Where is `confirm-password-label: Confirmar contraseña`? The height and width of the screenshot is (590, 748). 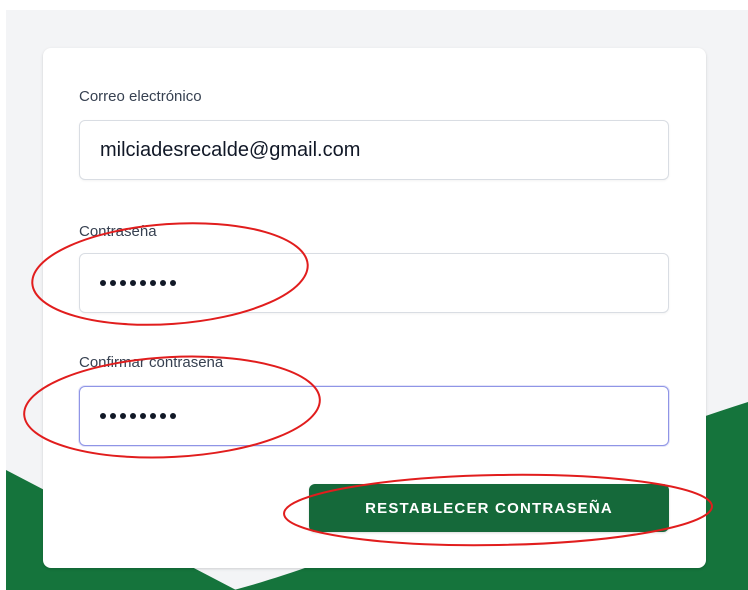 confirm-password-label: Confirmar contraseña is located at coordinates (151, 362).